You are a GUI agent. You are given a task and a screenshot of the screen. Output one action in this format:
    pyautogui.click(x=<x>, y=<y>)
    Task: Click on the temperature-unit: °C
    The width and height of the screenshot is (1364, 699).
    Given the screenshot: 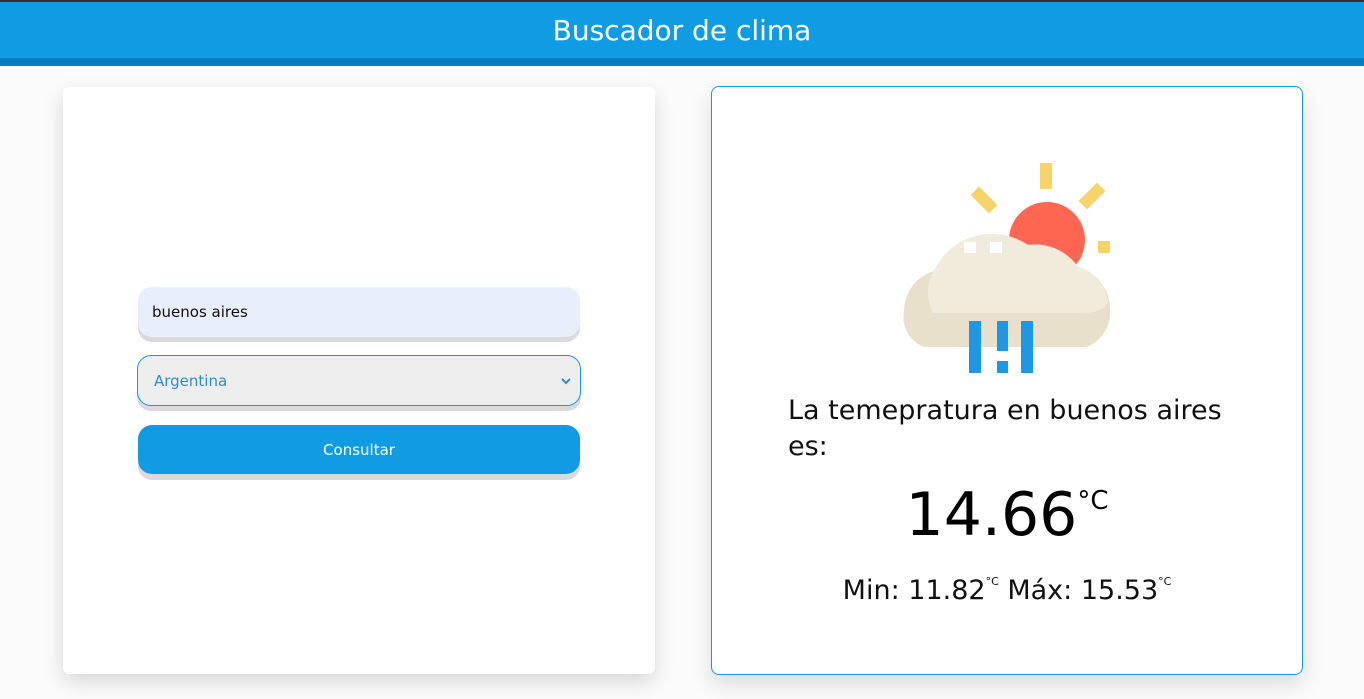 What is the action you would take?
    pyautogui.click(x=1093, y=501)
    